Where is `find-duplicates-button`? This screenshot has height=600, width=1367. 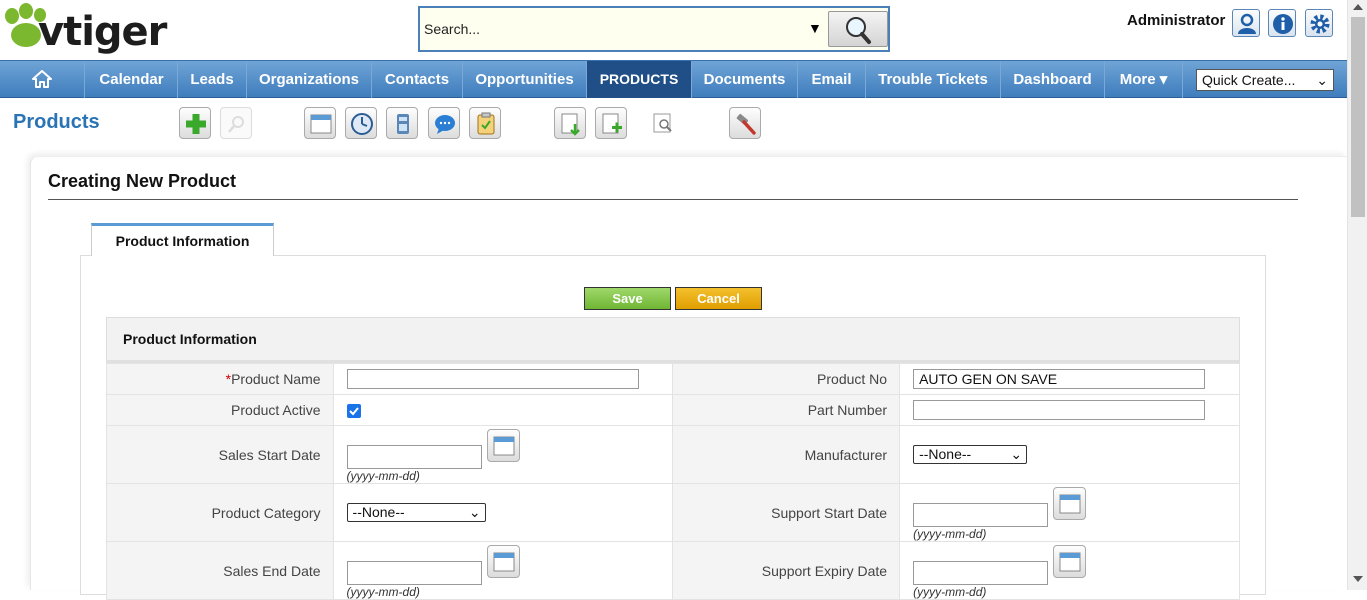
find-duplicates-button is located at coordinates (663, 123).